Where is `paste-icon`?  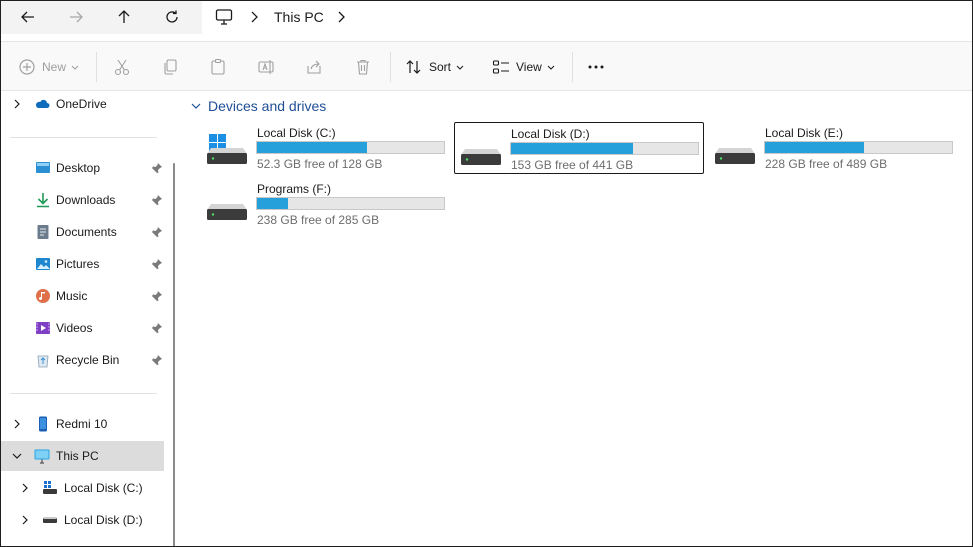 paste-icon is located at coordinates (218, 66).